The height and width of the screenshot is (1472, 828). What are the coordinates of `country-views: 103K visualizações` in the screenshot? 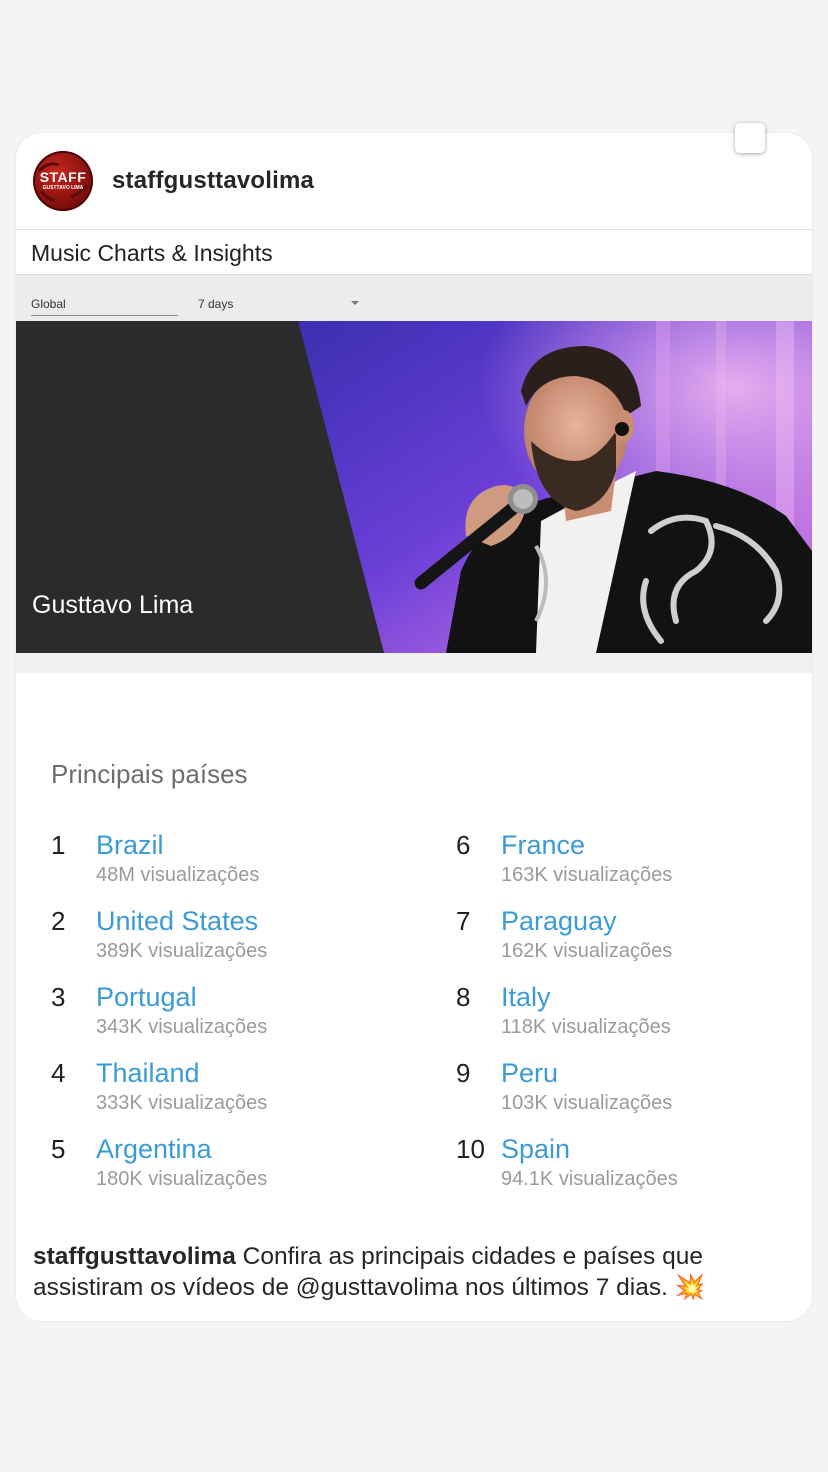 It's located at (587, 1103).